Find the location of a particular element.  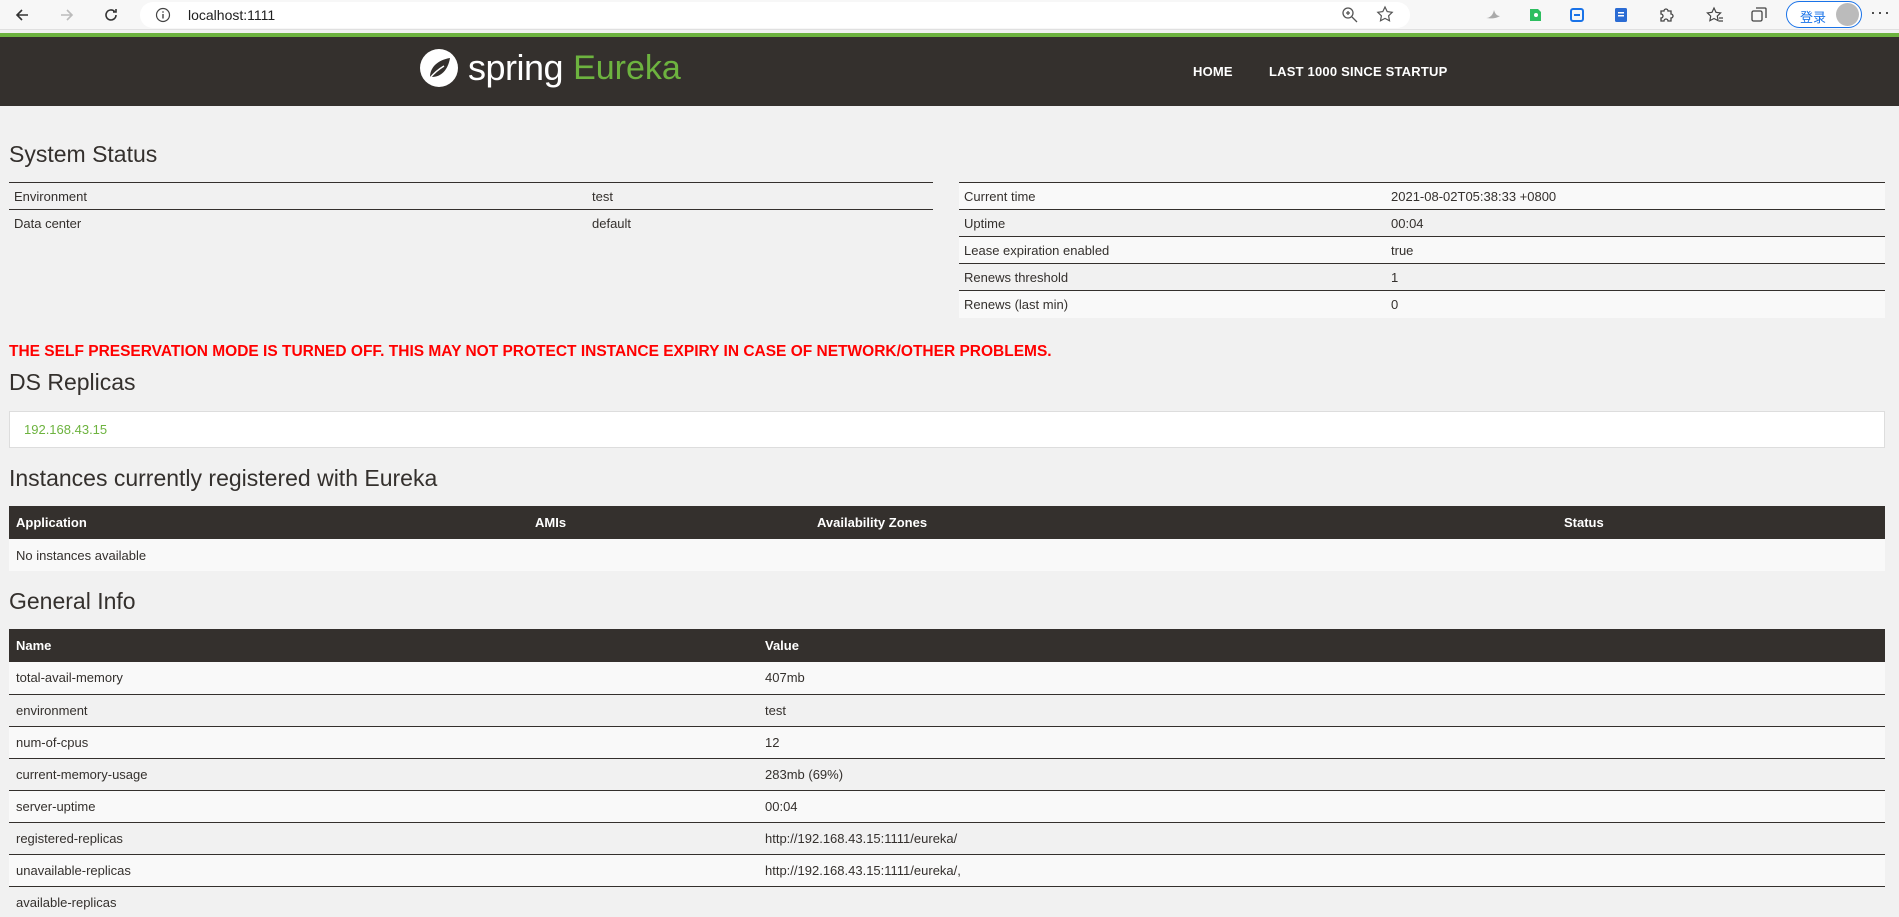

column-header: Application is located at coordinates (268, 522).